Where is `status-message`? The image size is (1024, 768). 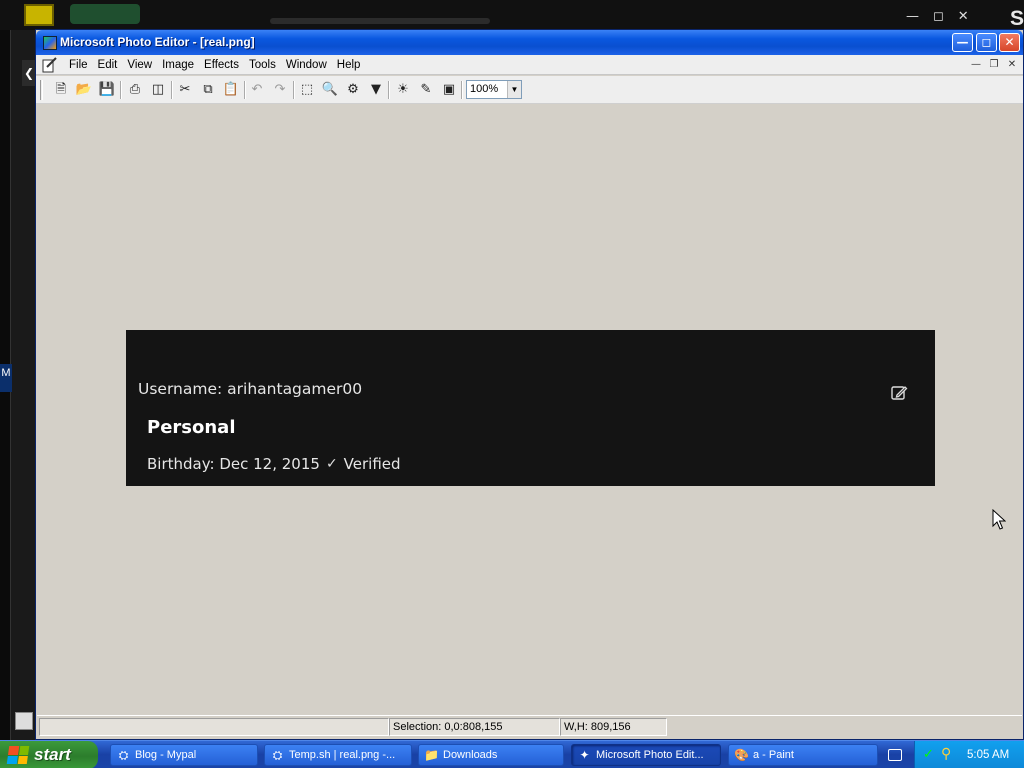
status-message is located at coordinates (214, 727).